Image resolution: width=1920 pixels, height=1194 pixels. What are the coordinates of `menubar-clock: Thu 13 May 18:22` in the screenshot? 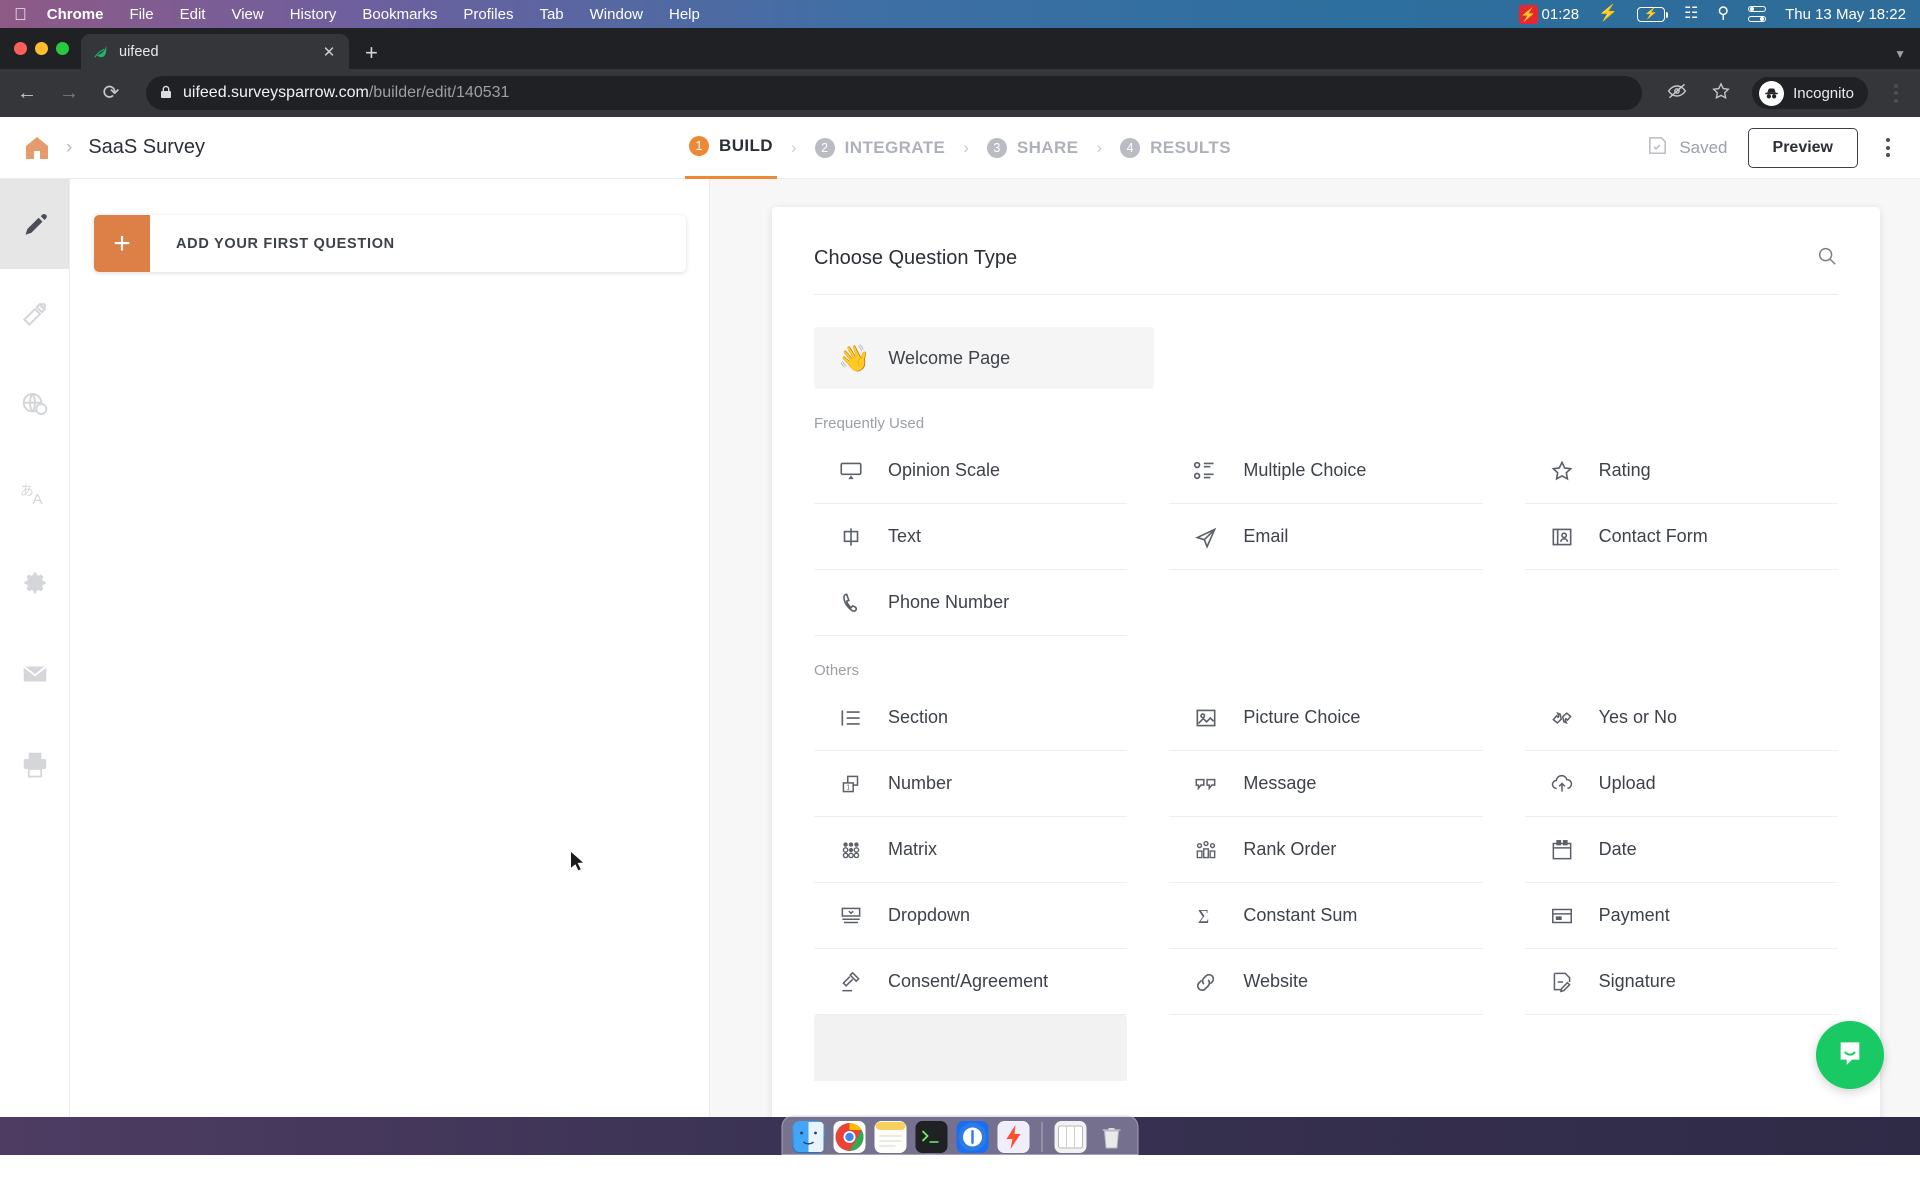 It's located at (1845, 14).